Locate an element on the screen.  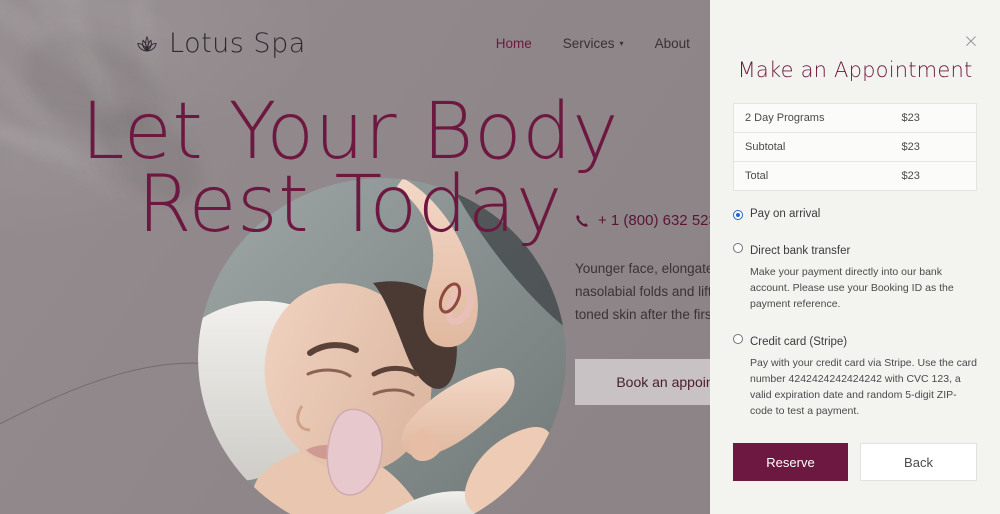
lotus-icon is located at coordinates (147, 44).